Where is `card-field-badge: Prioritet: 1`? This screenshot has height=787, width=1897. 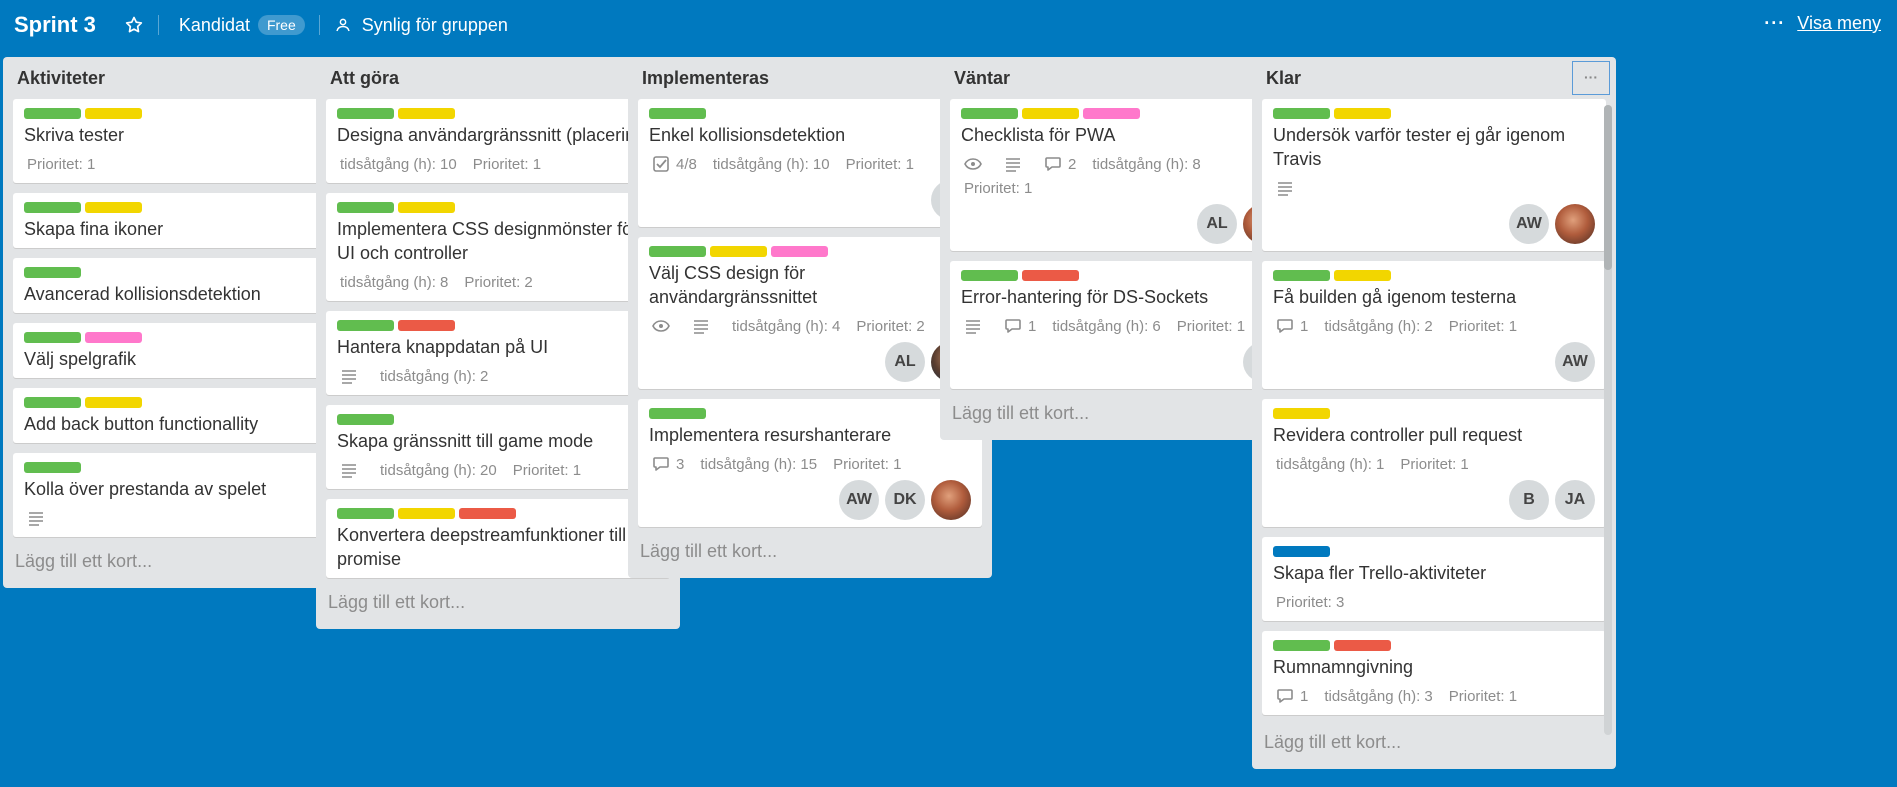 card-field-badge: Prioritet: 1 is located at coordinates (1211, 326).